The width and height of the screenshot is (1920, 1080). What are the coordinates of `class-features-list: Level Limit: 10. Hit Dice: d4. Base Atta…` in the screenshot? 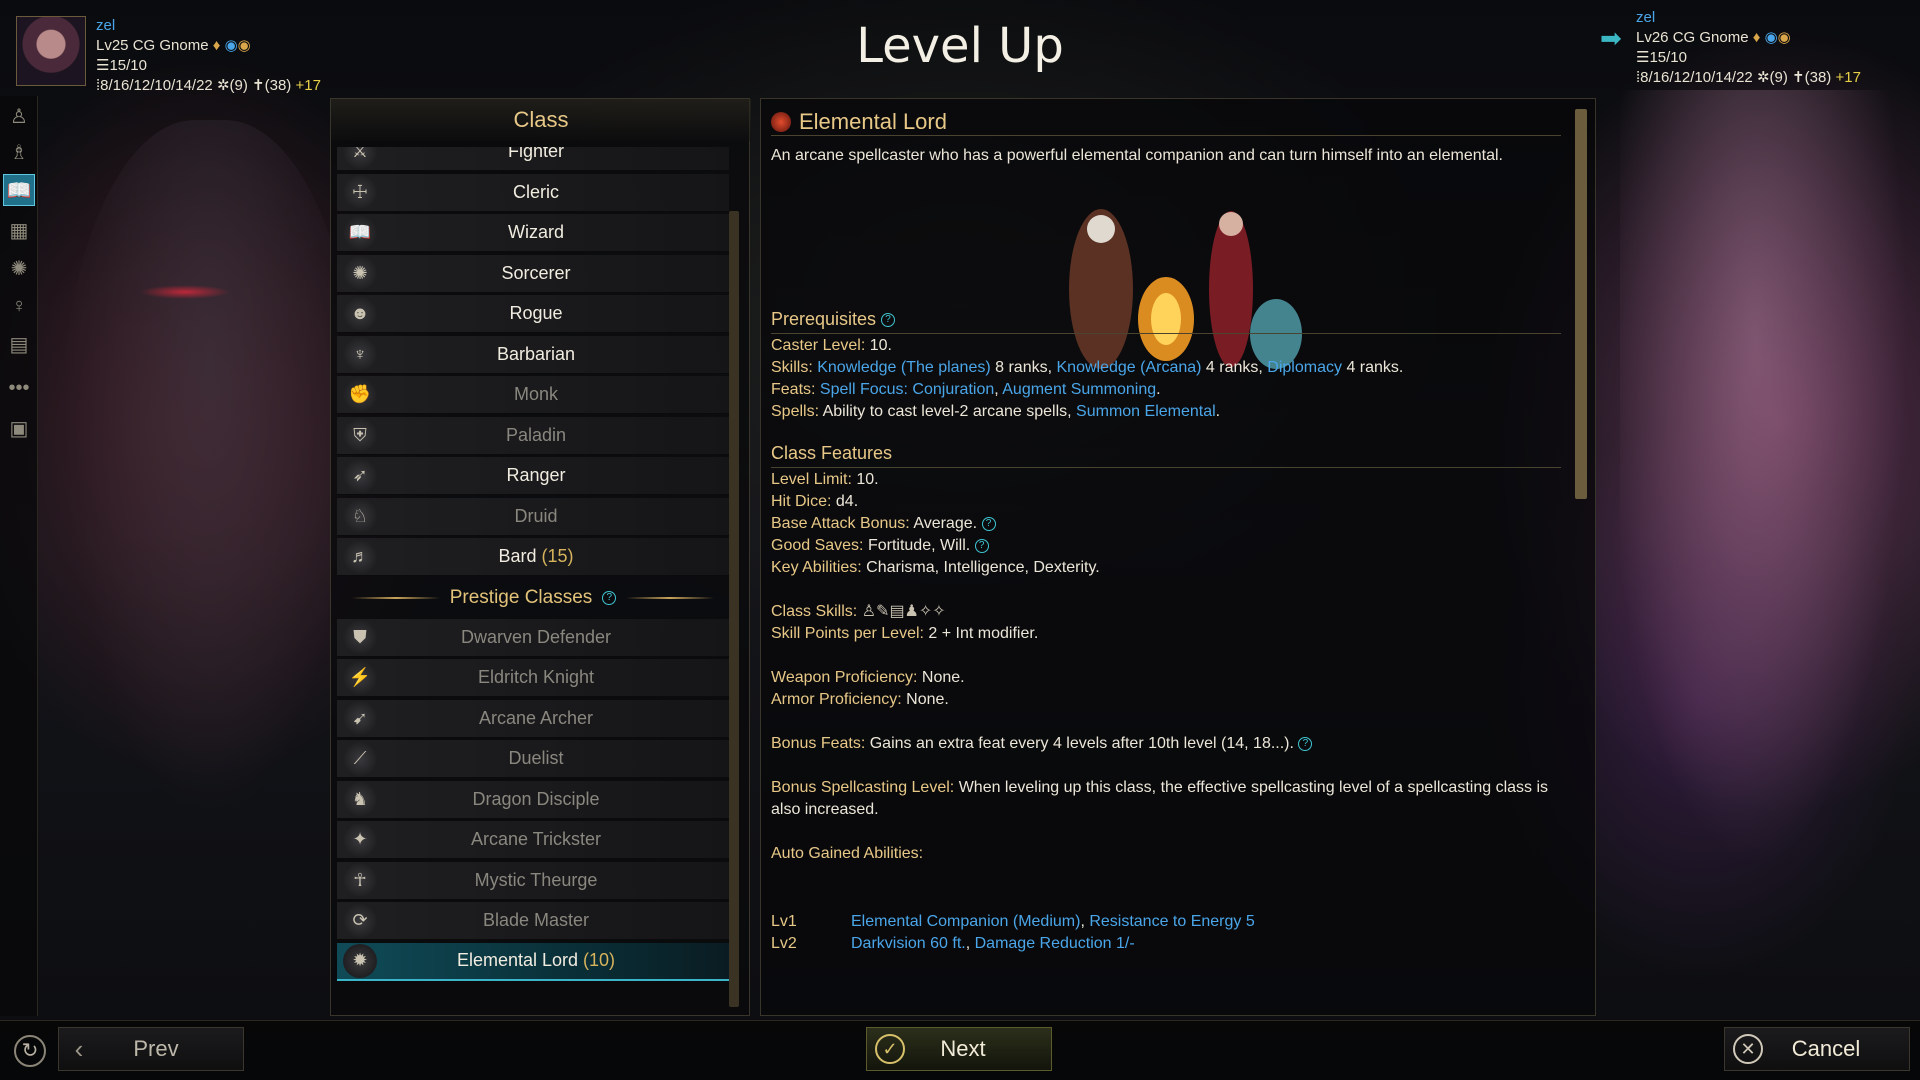 It's located at (1160, 666).